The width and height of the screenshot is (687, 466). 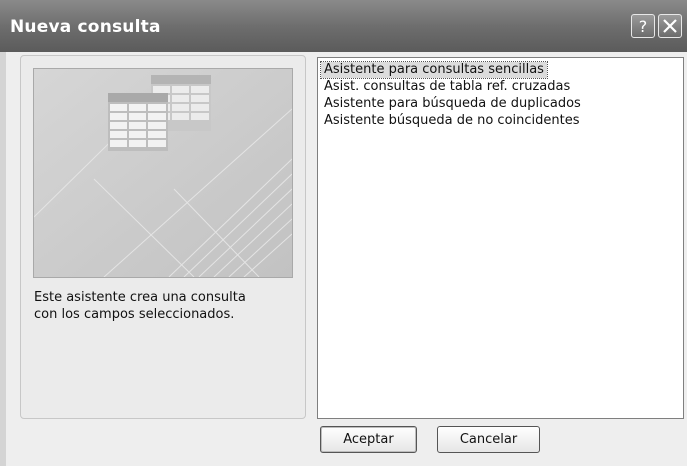 I want to click on list-item-find-unmatched-wizard: Asistente búsqueda de no coincidentes, so click(x=452, y=121).